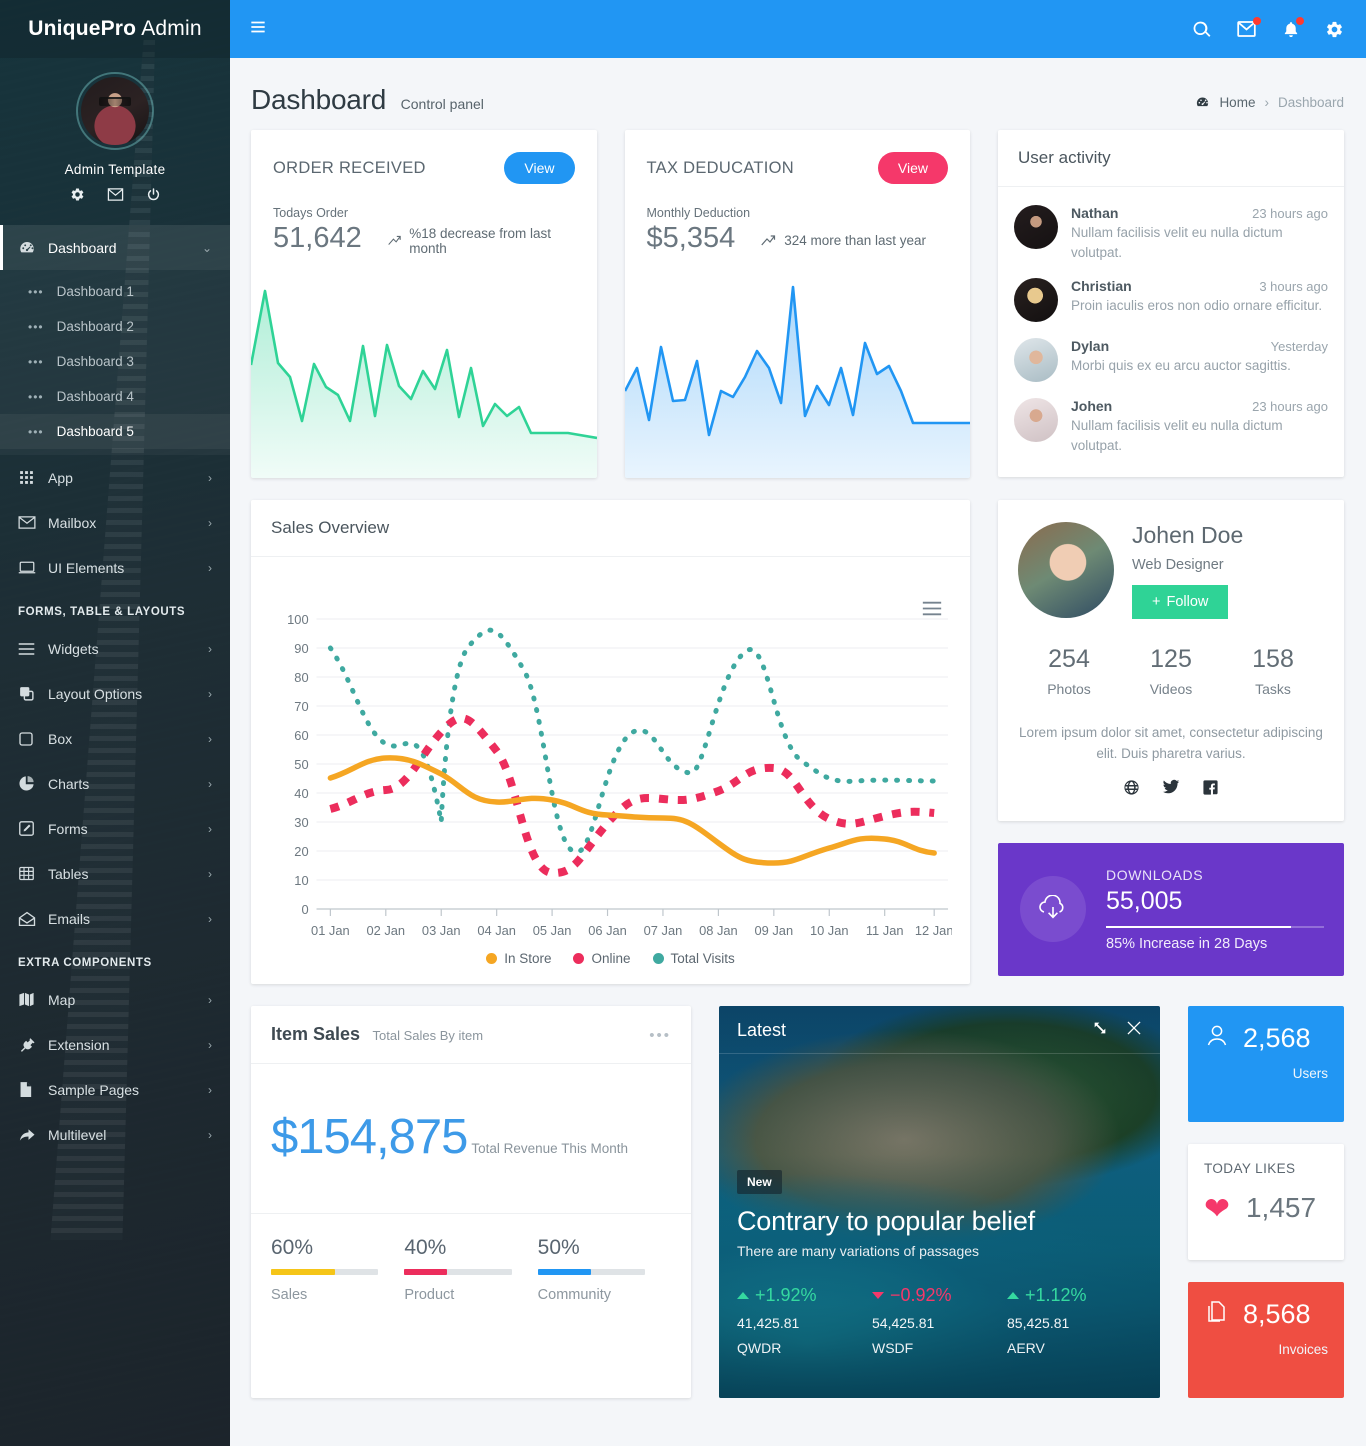 The image size is (1366, 1446). I want to click on sidebar-item-sample-pages: Sample Pages ›, so click(115, 1089).